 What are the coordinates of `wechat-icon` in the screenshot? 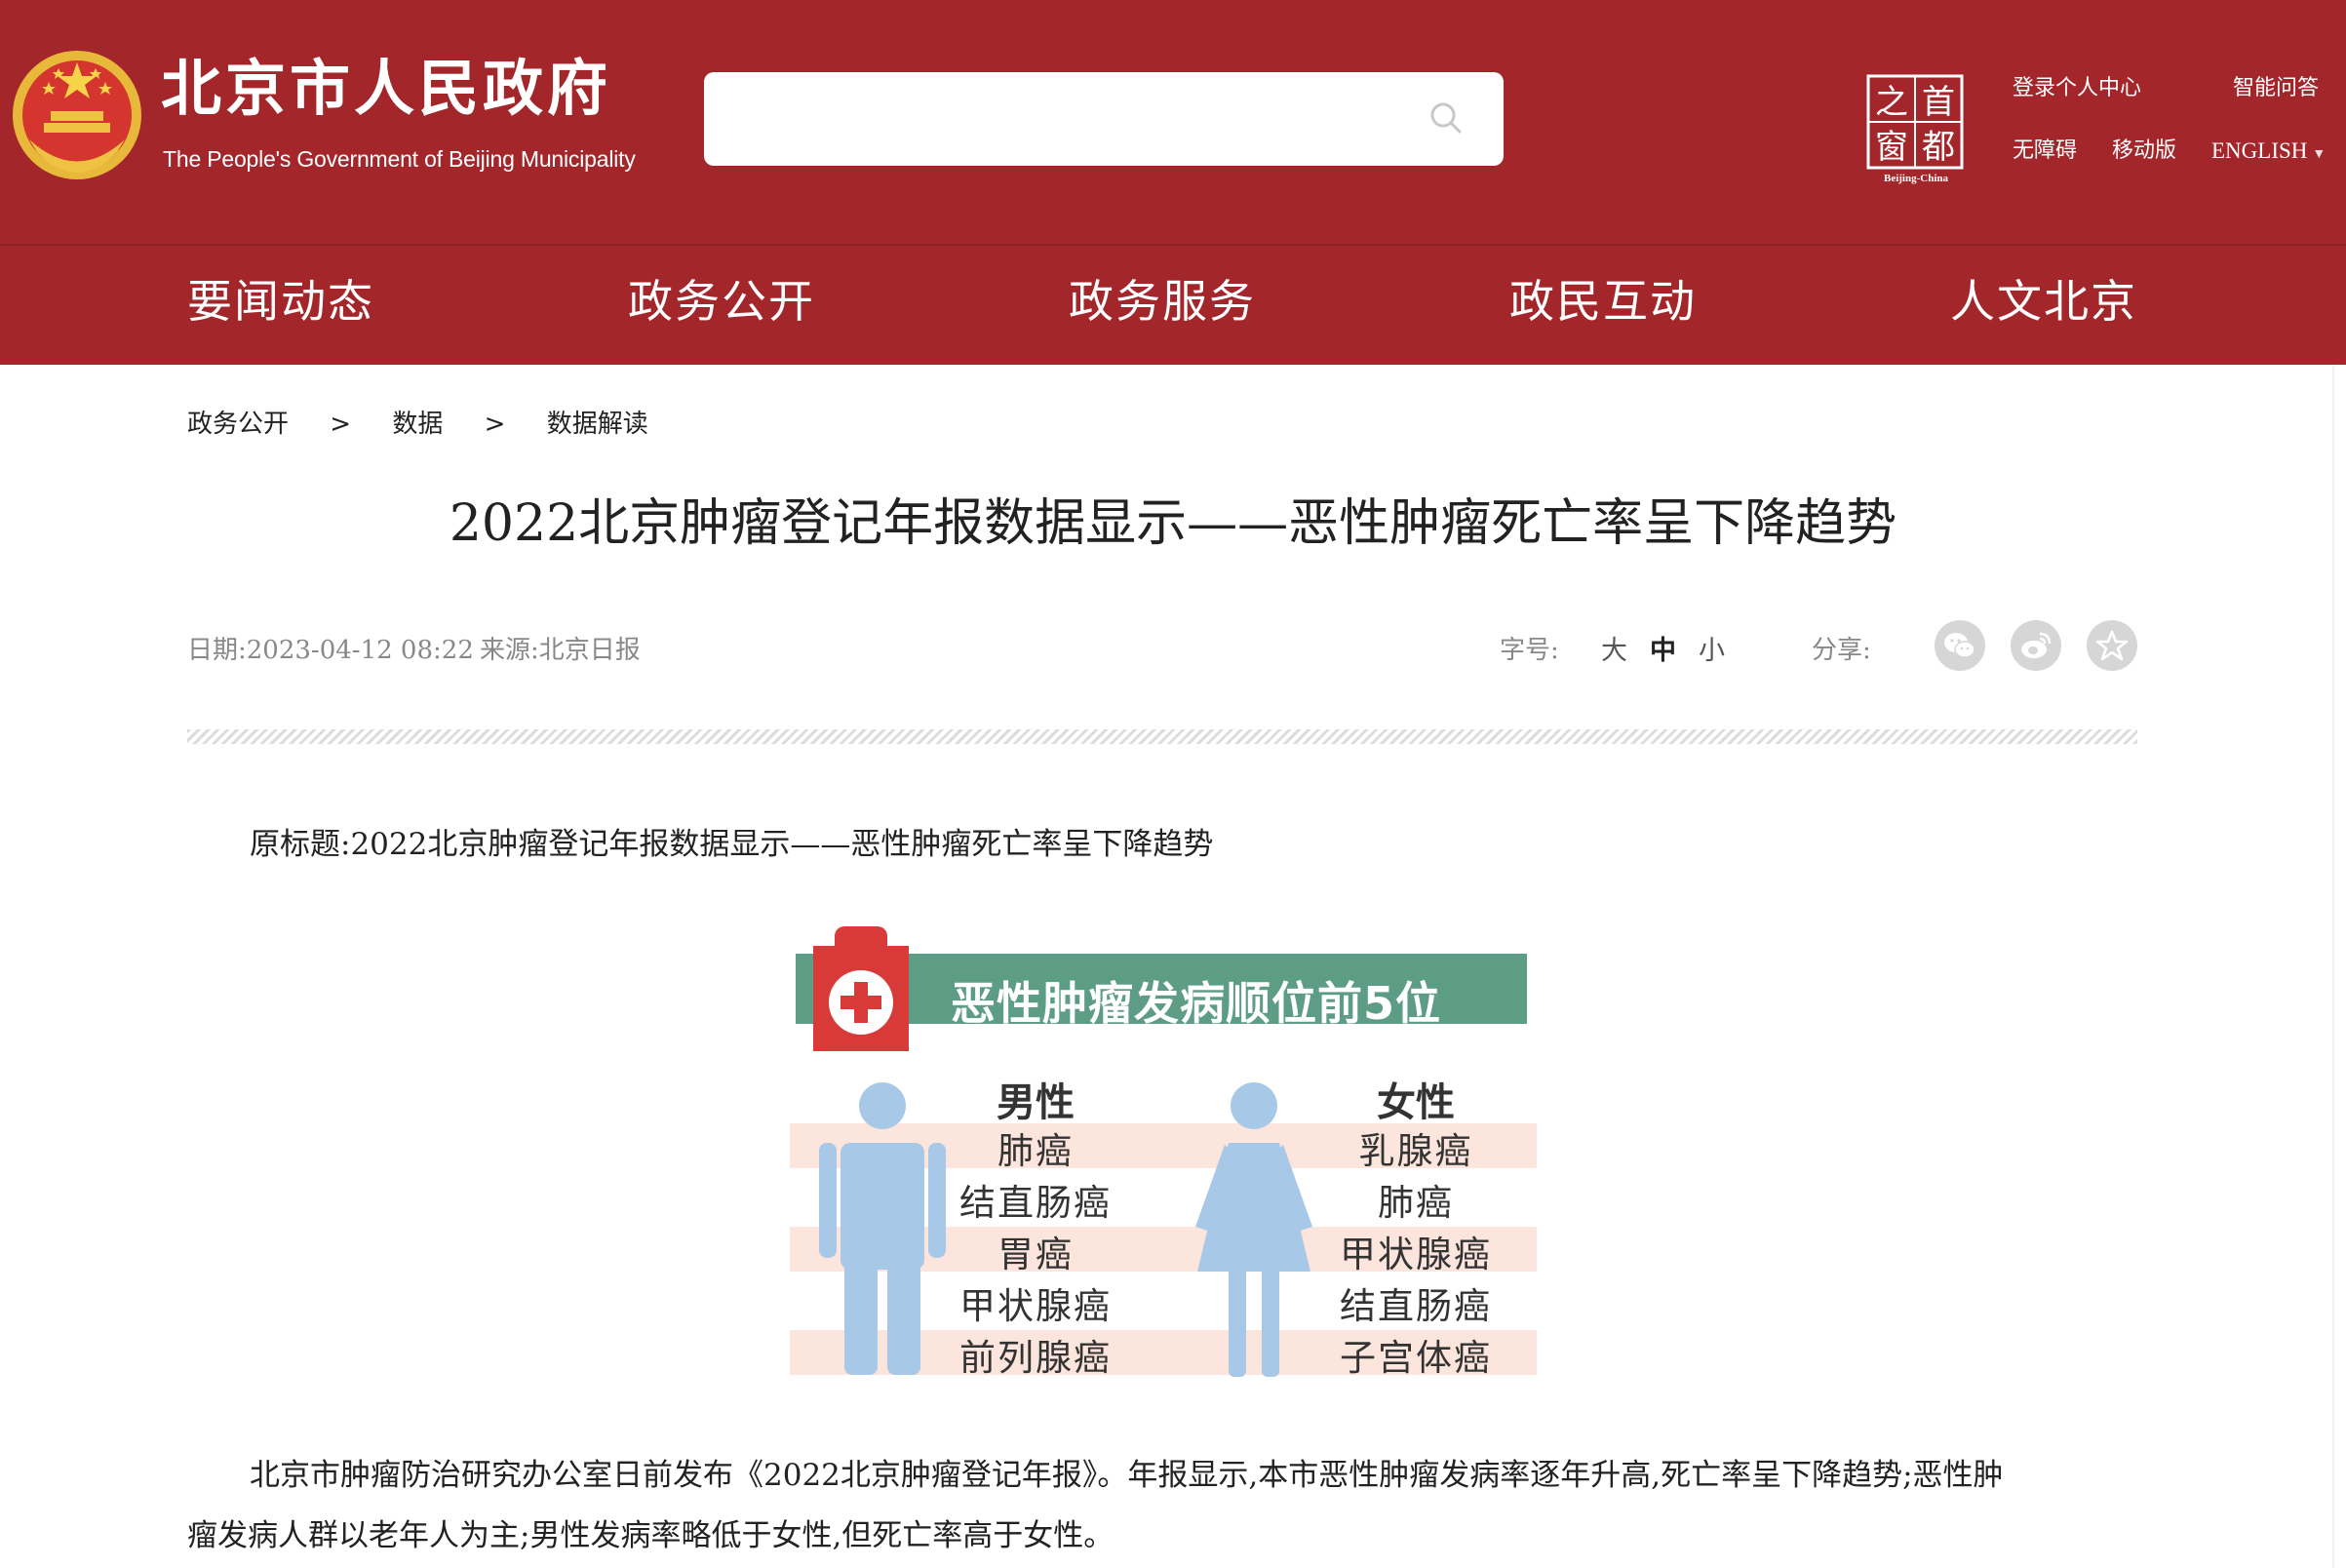 It's located at (1959, 645).